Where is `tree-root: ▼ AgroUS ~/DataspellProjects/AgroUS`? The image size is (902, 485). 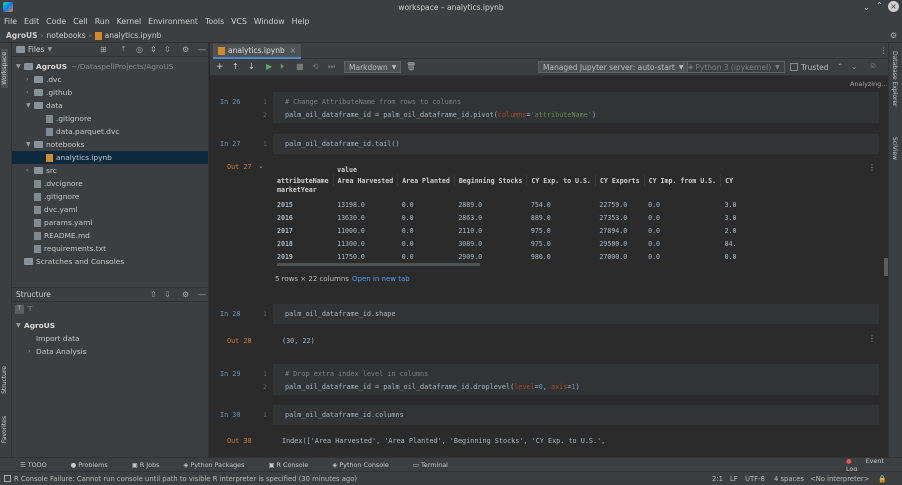
tree-root: ▼ AgroUS ~/DataspellProjects/AgroUS is located at coordinates (94, 66).